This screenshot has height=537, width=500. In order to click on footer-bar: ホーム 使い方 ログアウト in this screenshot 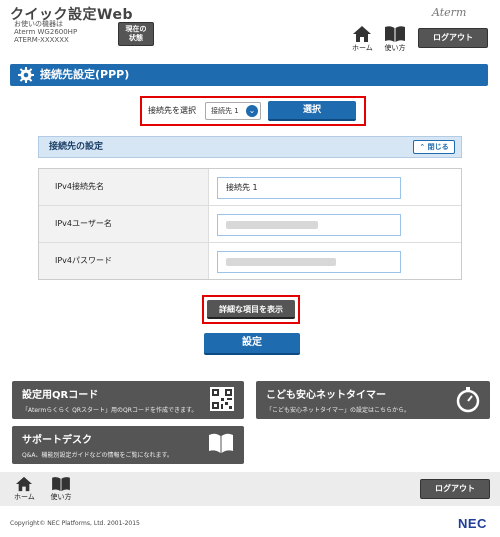, I will do `click(250, 489)`.